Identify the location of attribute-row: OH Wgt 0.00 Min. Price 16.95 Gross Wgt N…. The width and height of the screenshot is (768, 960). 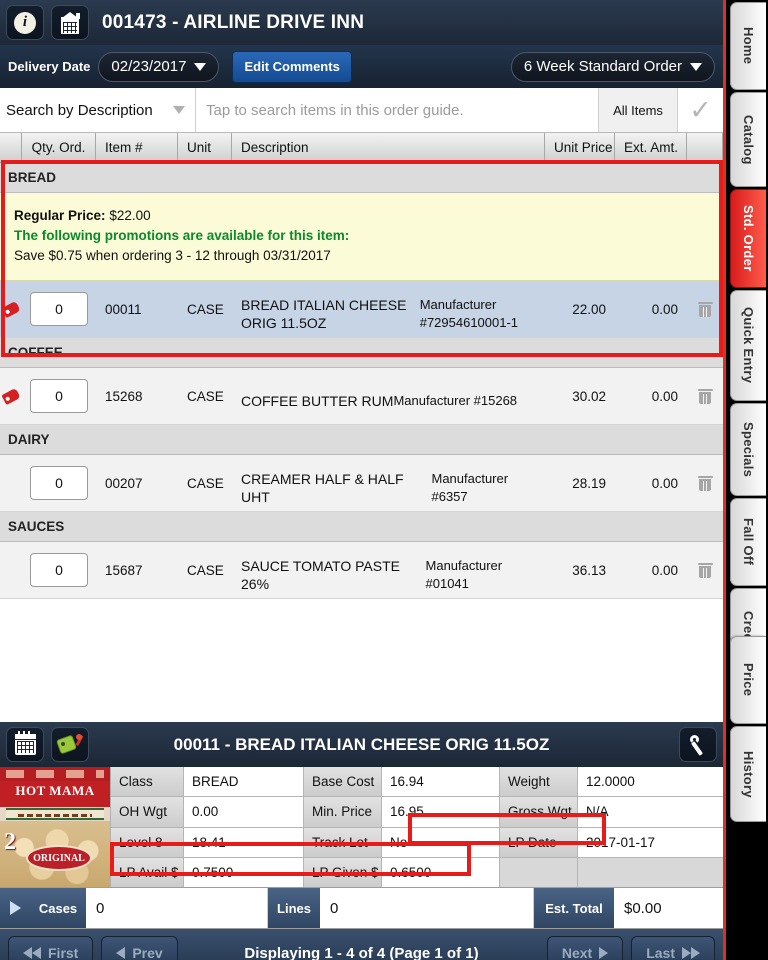
(417, 812).